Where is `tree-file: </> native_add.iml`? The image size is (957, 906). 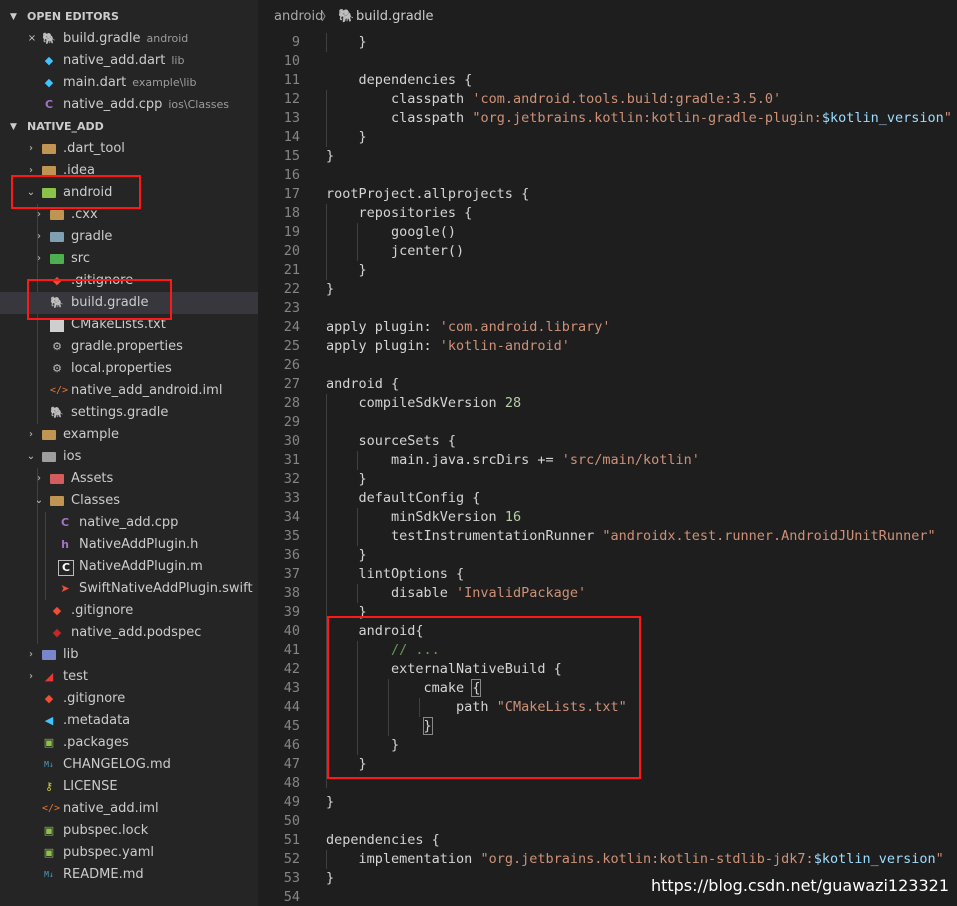 tree-file: </> native_add.iml is located at coordinates (129, 809).